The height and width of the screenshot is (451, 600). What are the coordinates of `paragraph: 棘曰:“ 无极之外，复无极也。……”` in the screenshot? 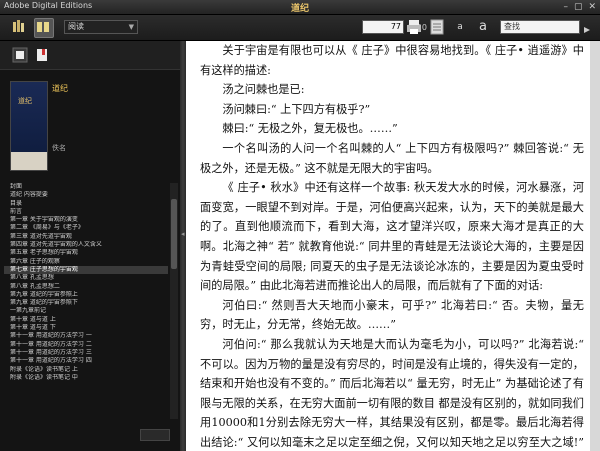 It's located at (310, 129).